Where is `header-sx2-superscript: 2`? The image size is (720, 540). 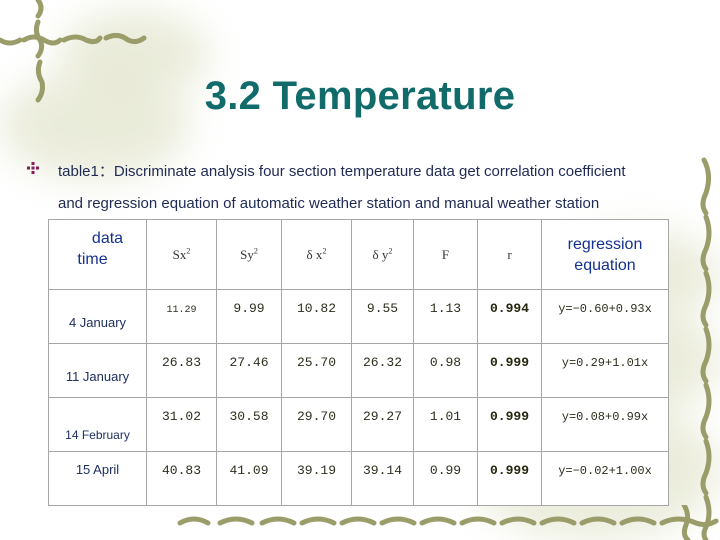 header-sx2-superscript: 2 is located at coordinates (188, 251).